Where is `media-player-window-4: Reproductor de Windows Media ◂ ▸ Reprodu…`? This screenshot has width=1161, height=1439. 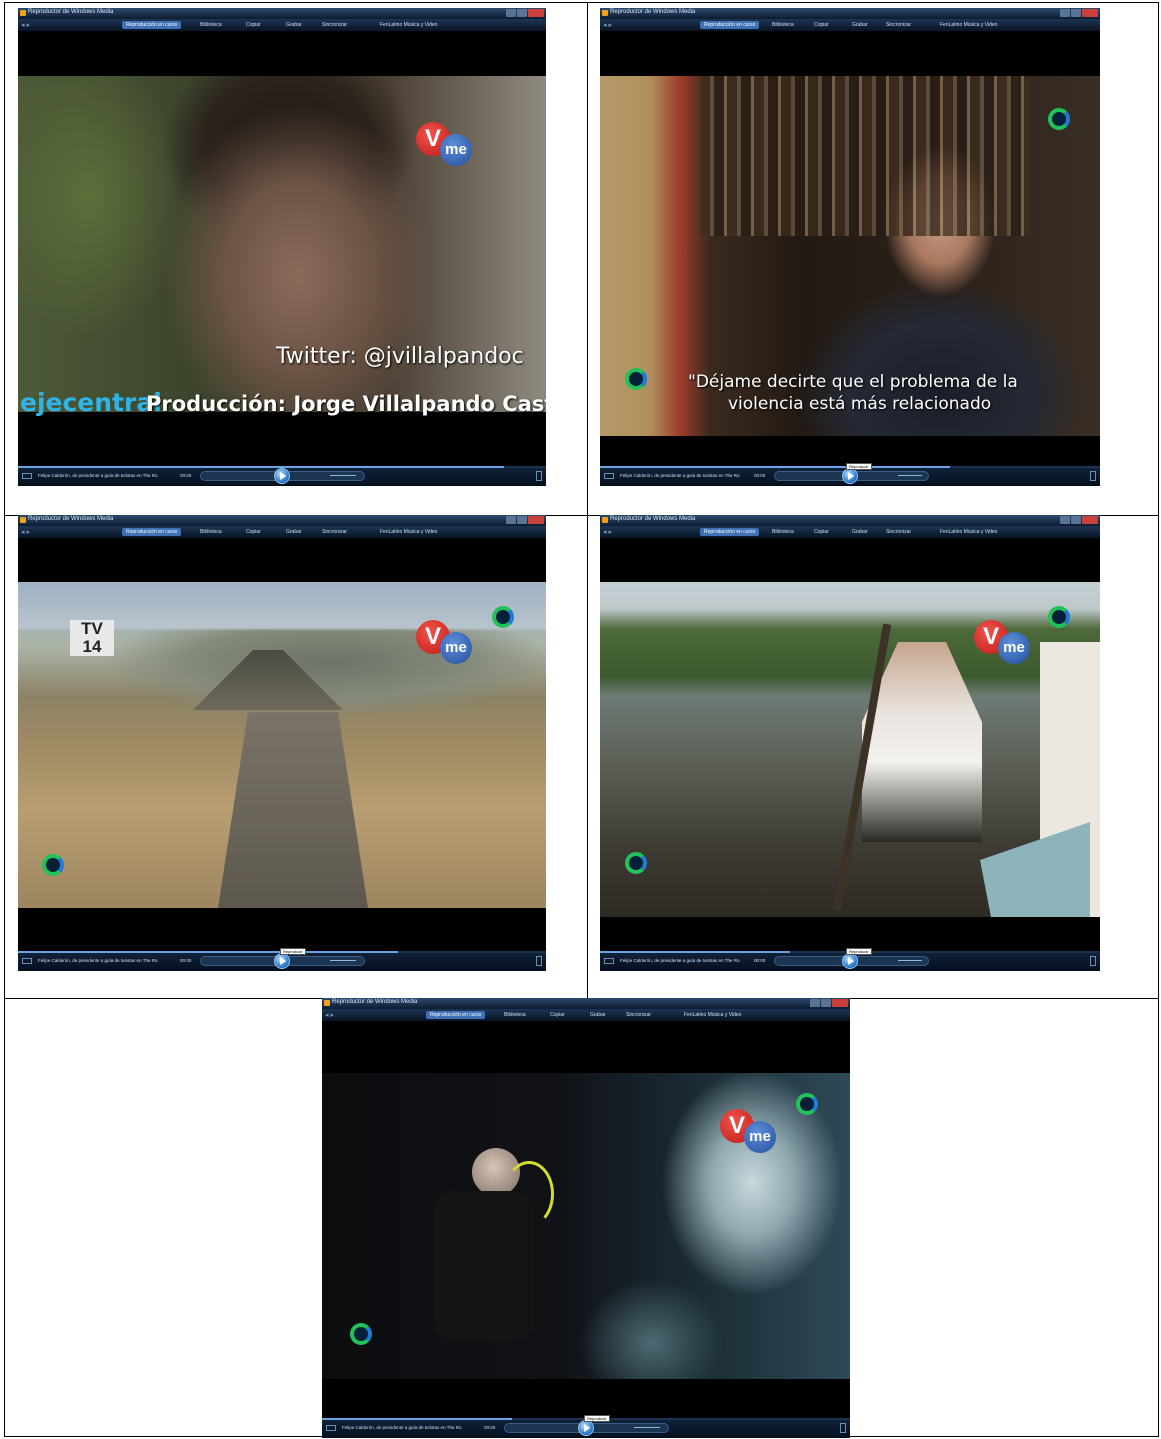
media-player-window-4: Reproductor de Windows Media ◂ ▸ Reprodu… is located at coordinates (850, 743).